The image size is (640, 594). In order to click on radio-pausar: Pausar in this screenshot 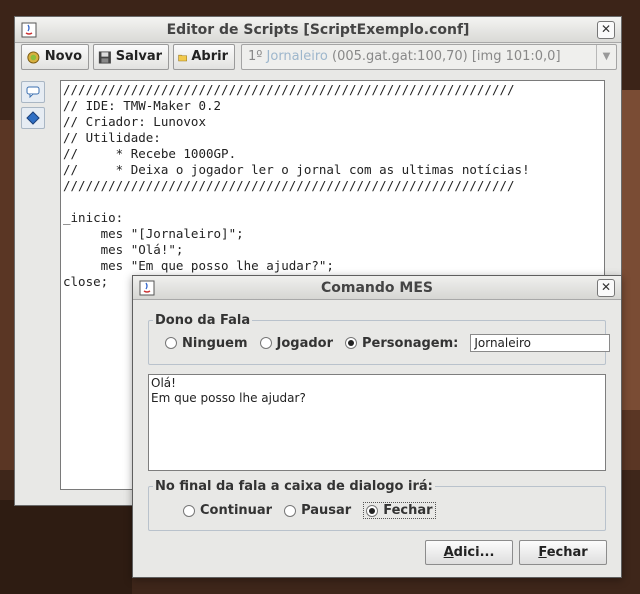, I will do `click(317, 510)`.